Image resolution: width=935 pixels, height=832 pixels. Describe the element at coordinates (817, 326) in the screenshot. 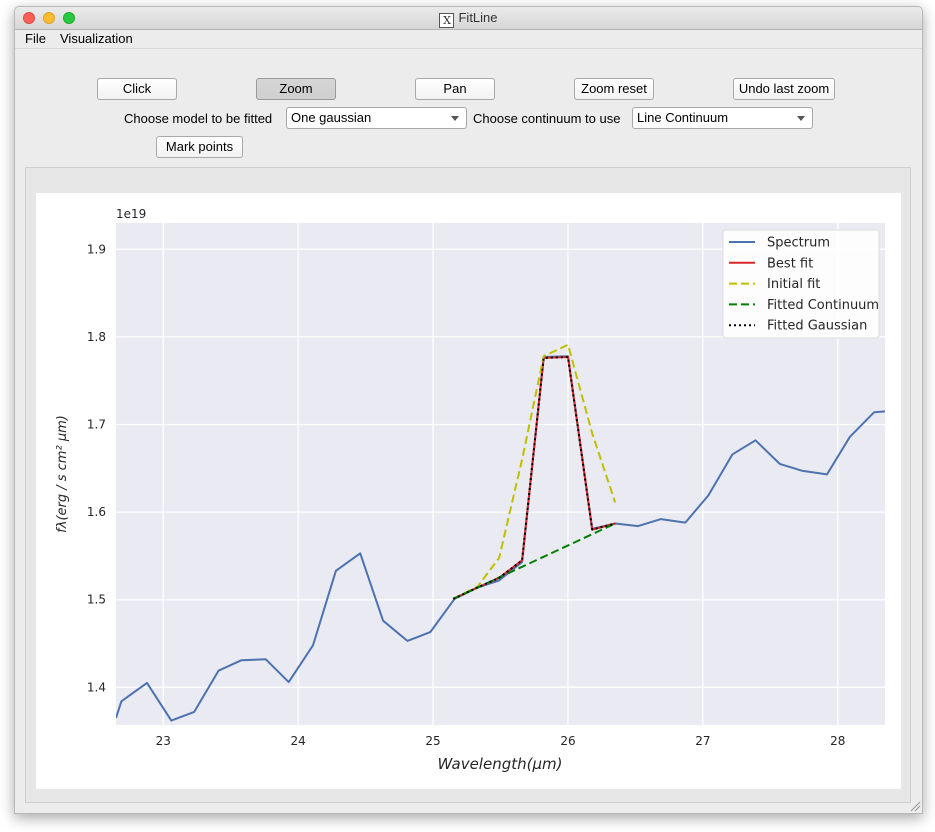

I see `legend-label: Fitted Gaussian` at that location.